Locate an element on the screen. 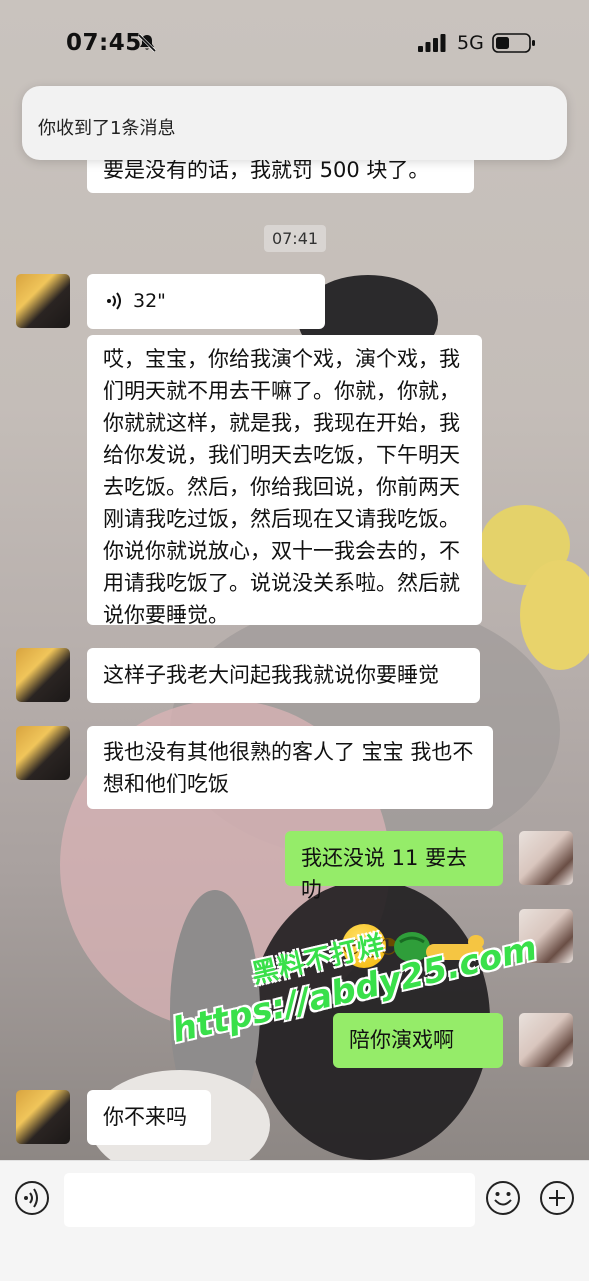 This screenshot has height=1281, width=589. notification-text: 你收到了1条消息 is located at coordinates (107, 128).